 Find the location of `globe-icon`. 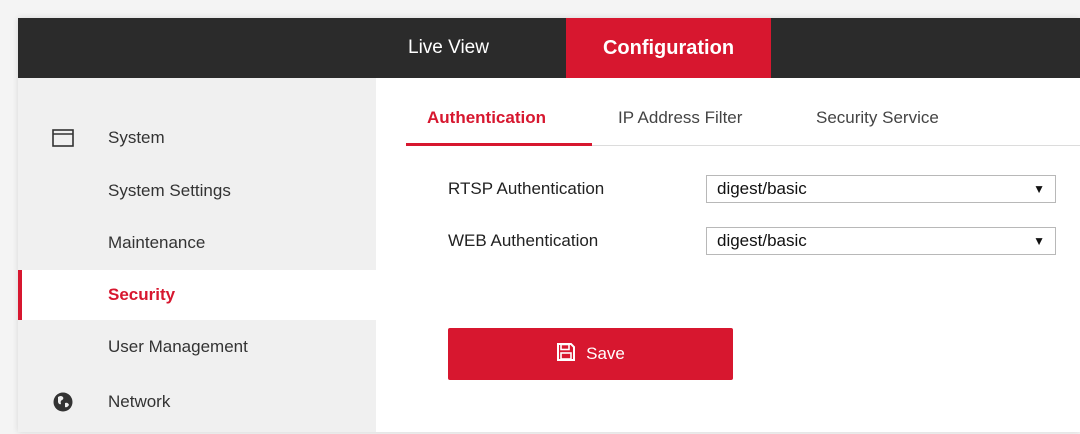

globe-icon is located at coordinates (63, 402).